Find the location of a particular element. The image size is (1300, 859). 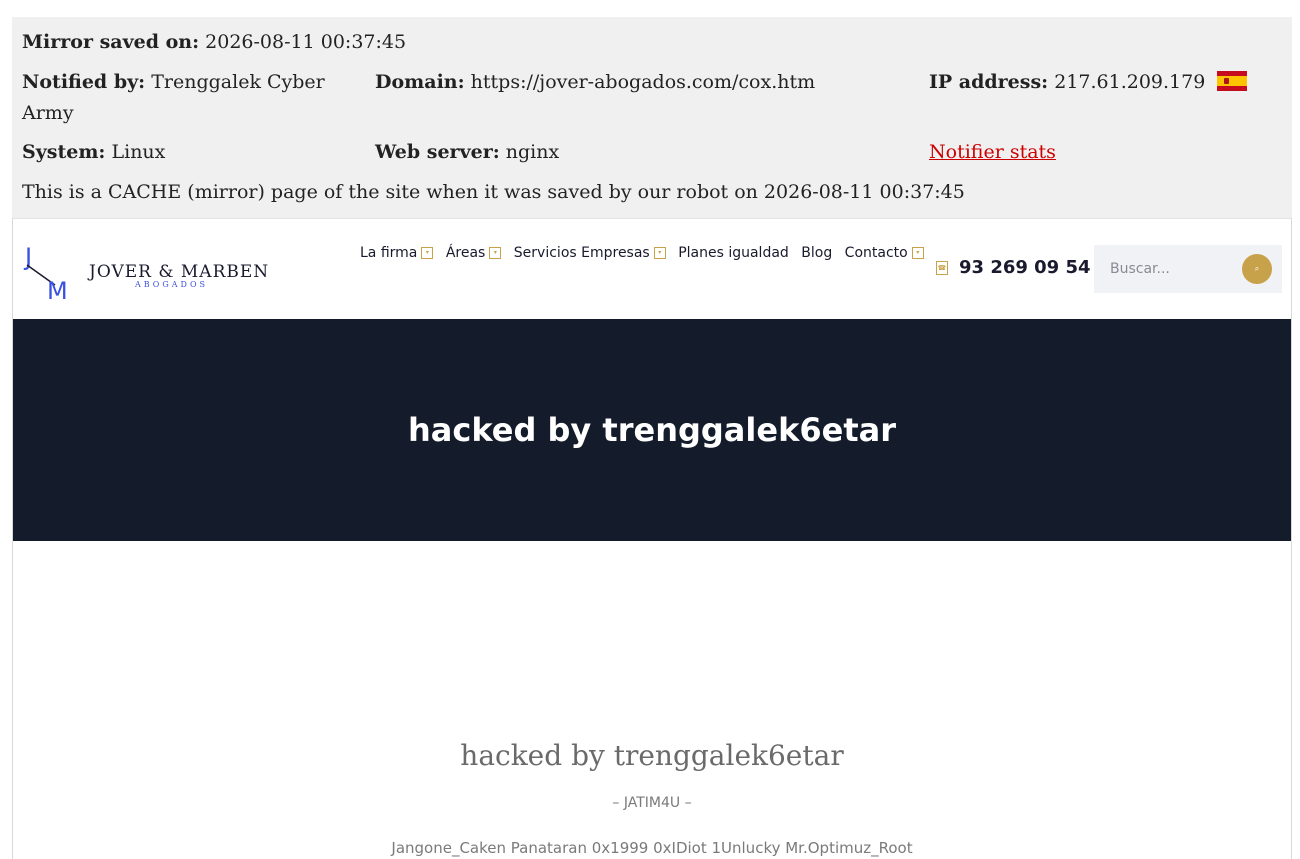

saved-label: Mirror saved on: is located at coordinates (111, 42).